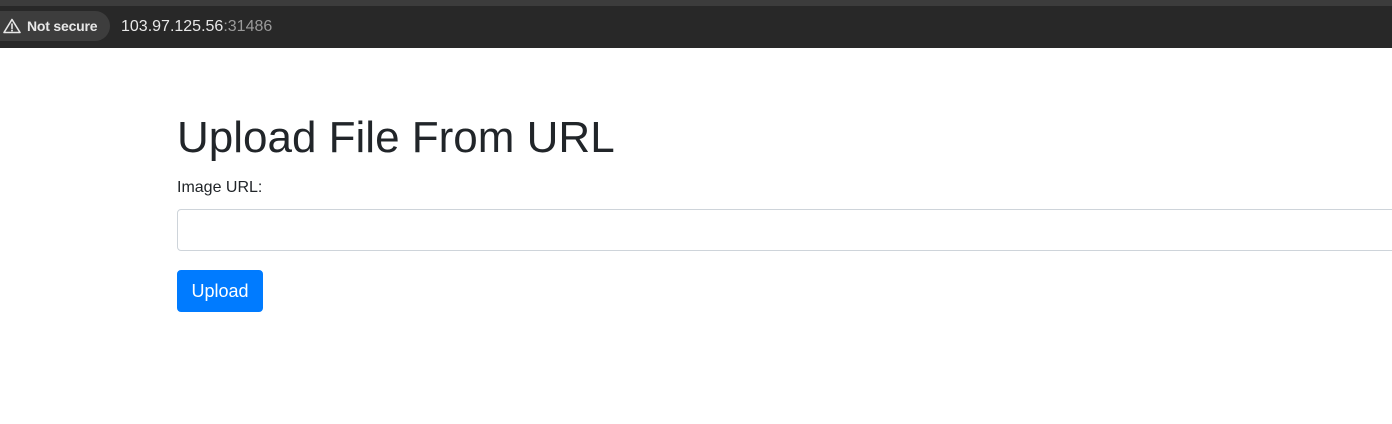 The width and height of the screenshot is (1392, 424). I want to click on upload-button: Upload, so click(220, 291).